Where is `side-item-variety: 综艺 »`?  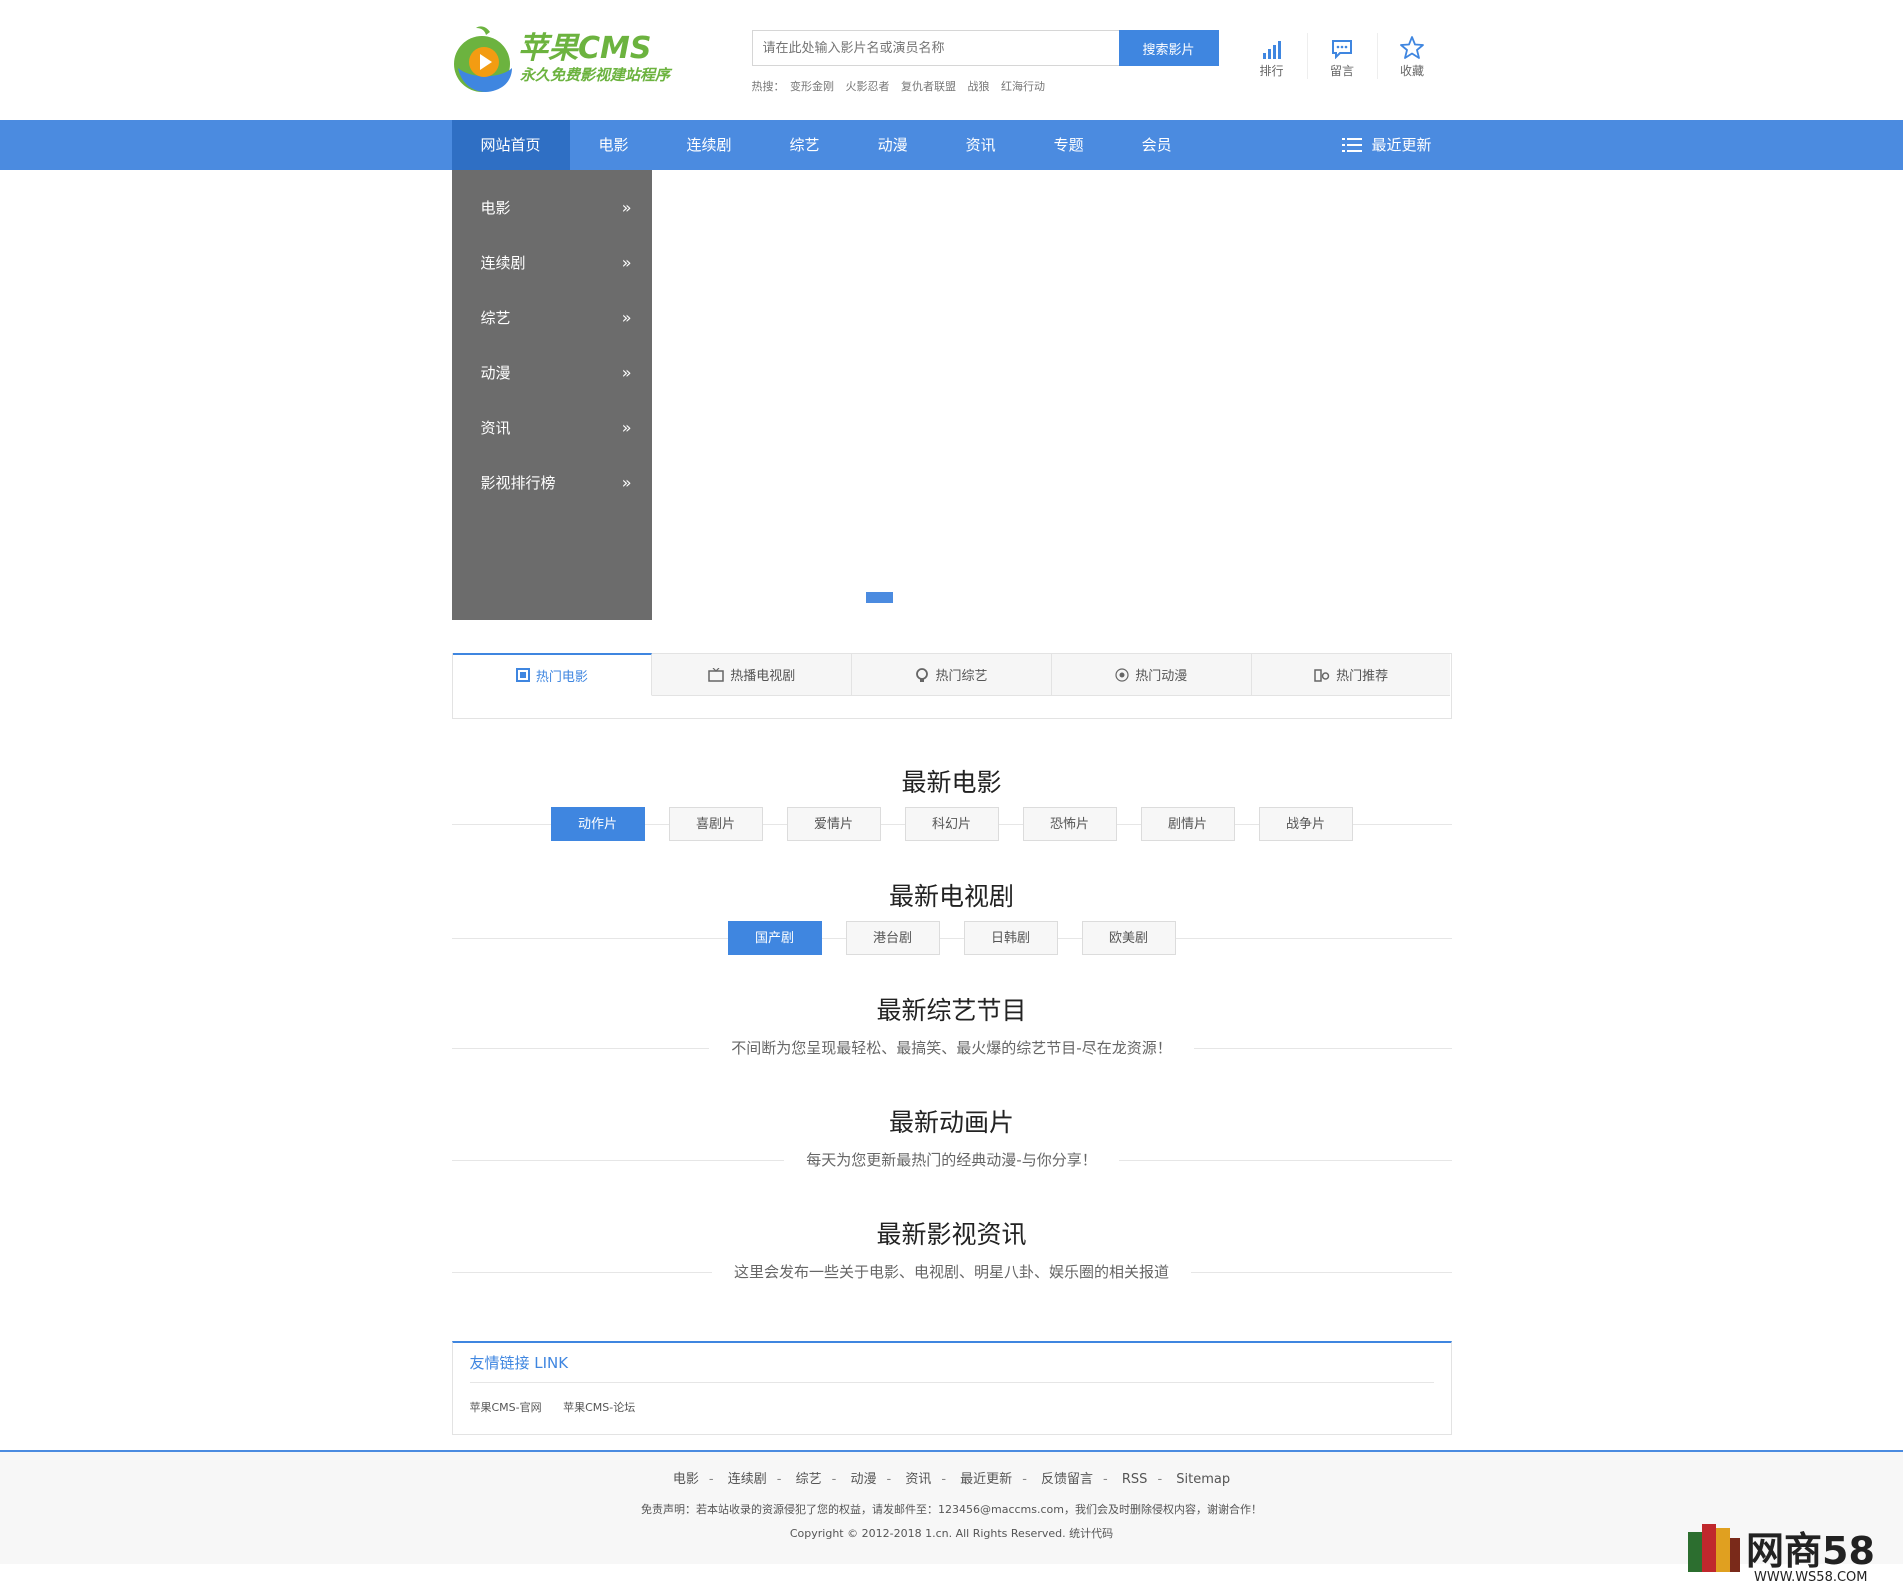 side-item-variety: 综艺 » is located at coordinates (552, 317).